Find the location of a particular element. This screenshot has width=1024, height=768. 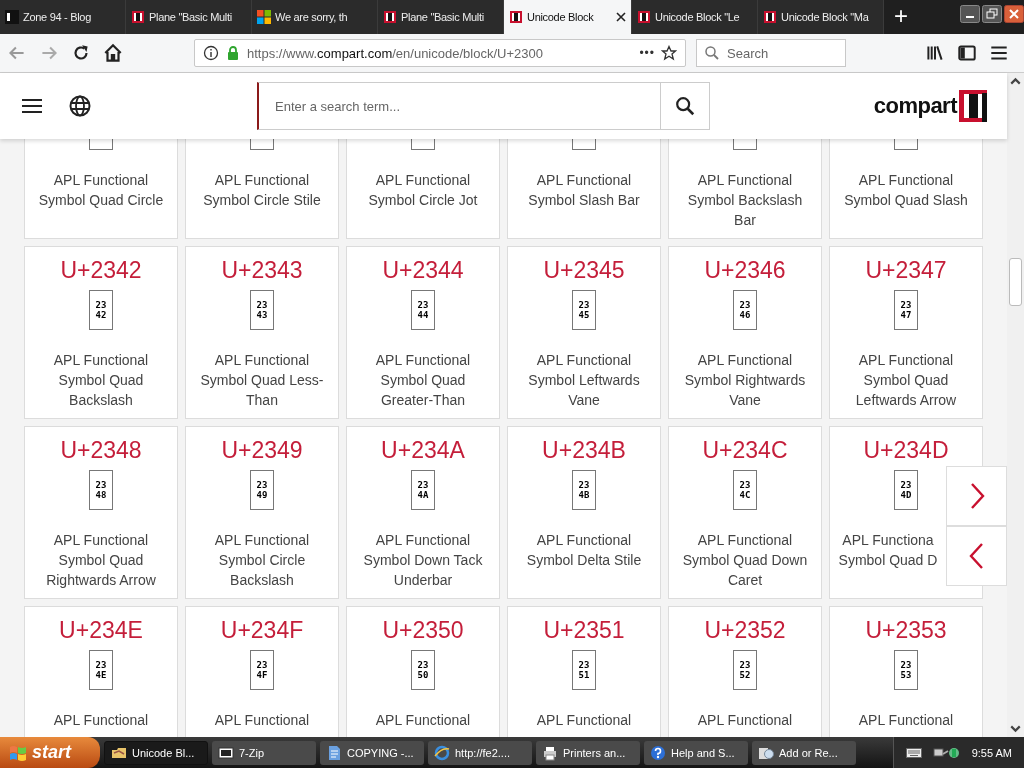

glyph-hex-text: 23 4B is located at coordinates (584, 490).